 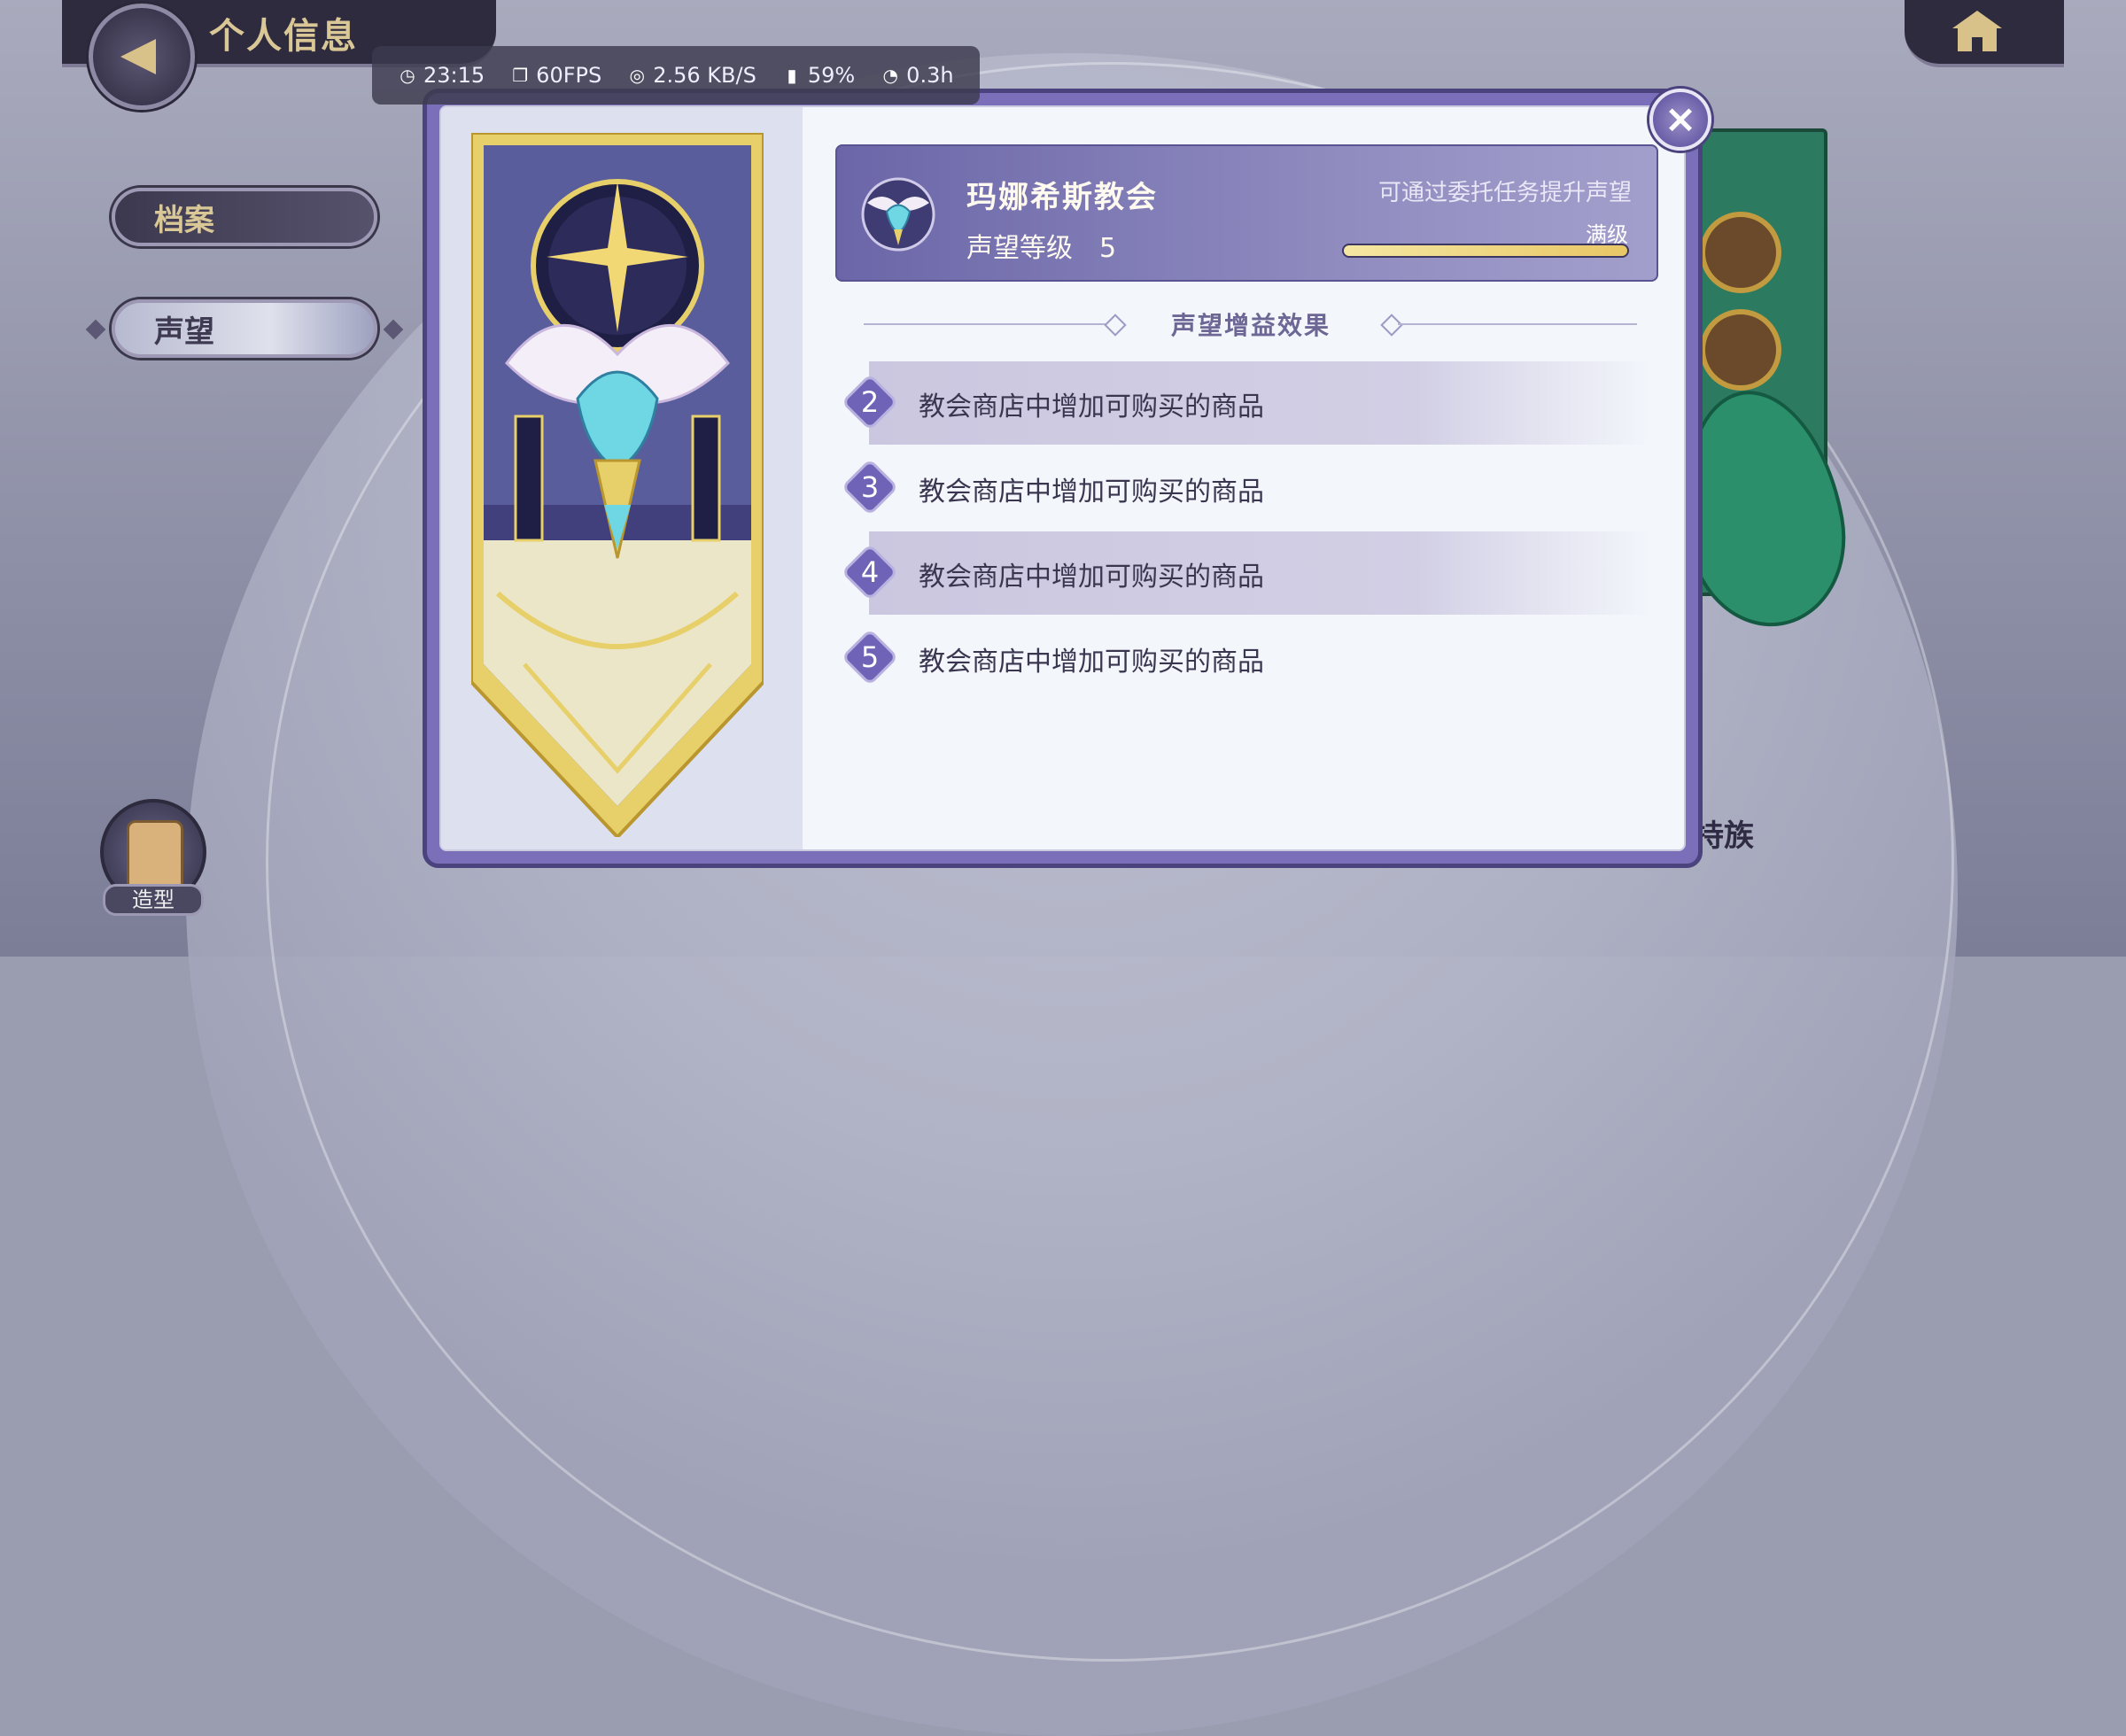 I want to click on back-arrow-icon, so click(x=138, y=56).